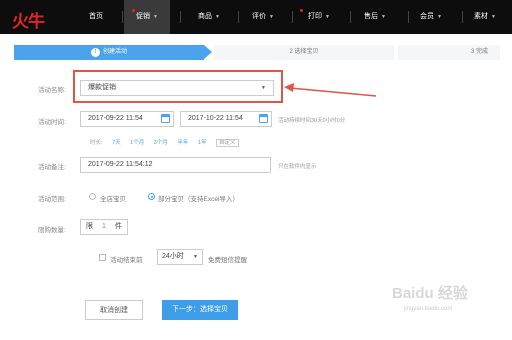  Describe the element at coordinates (52, 199) in the screenshot. I see `activity-scope-label: 活动范围:` at that location.